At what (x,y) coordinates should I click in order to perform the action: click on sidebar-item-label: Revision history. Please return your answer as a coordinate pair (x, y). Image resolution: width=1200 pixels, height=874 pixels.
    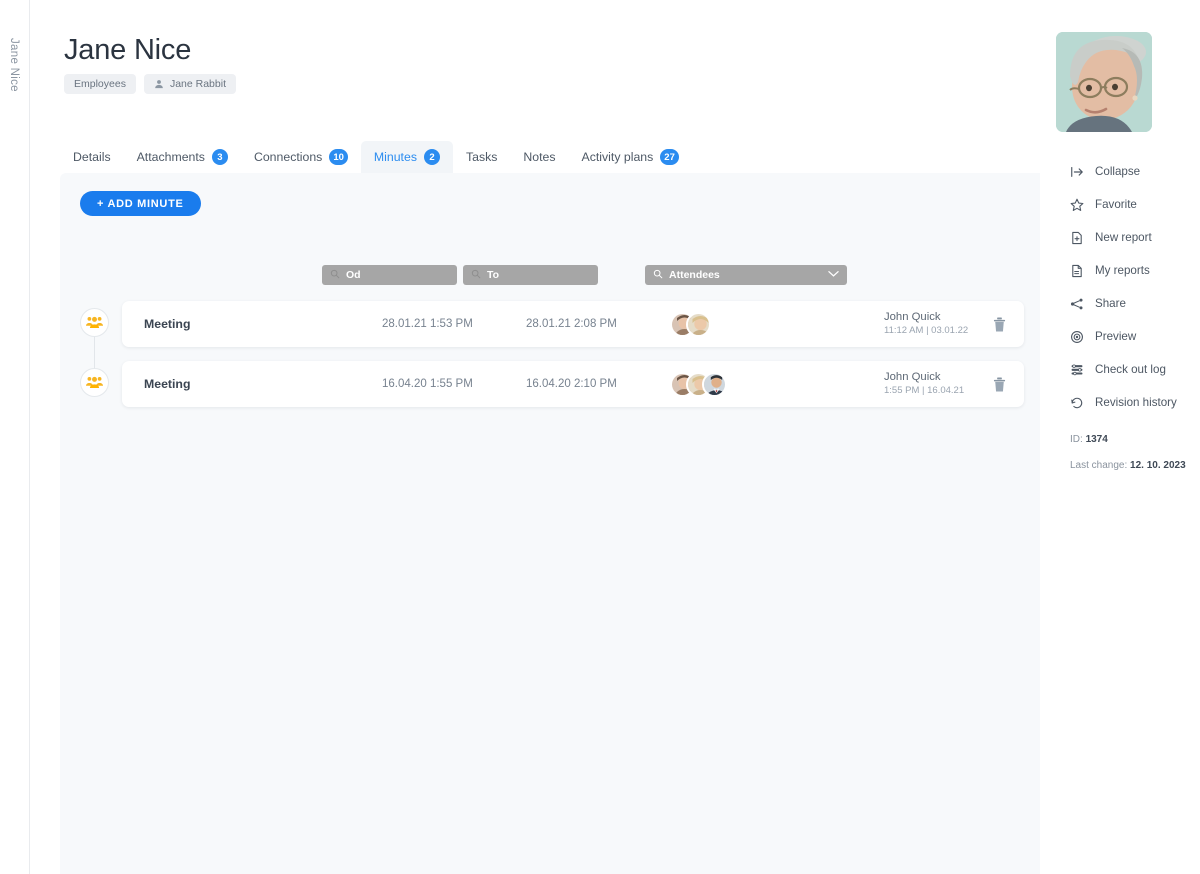
    Looking at the image, I should click on (1136, 402).